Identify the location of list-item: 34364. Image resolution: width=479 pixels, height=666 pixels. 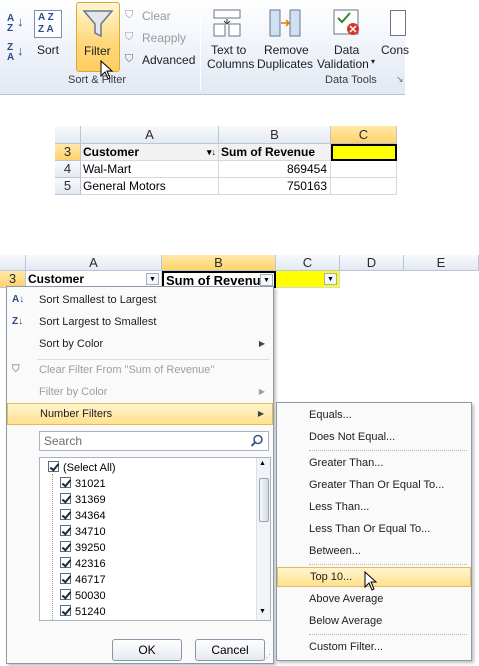
(83, 516).